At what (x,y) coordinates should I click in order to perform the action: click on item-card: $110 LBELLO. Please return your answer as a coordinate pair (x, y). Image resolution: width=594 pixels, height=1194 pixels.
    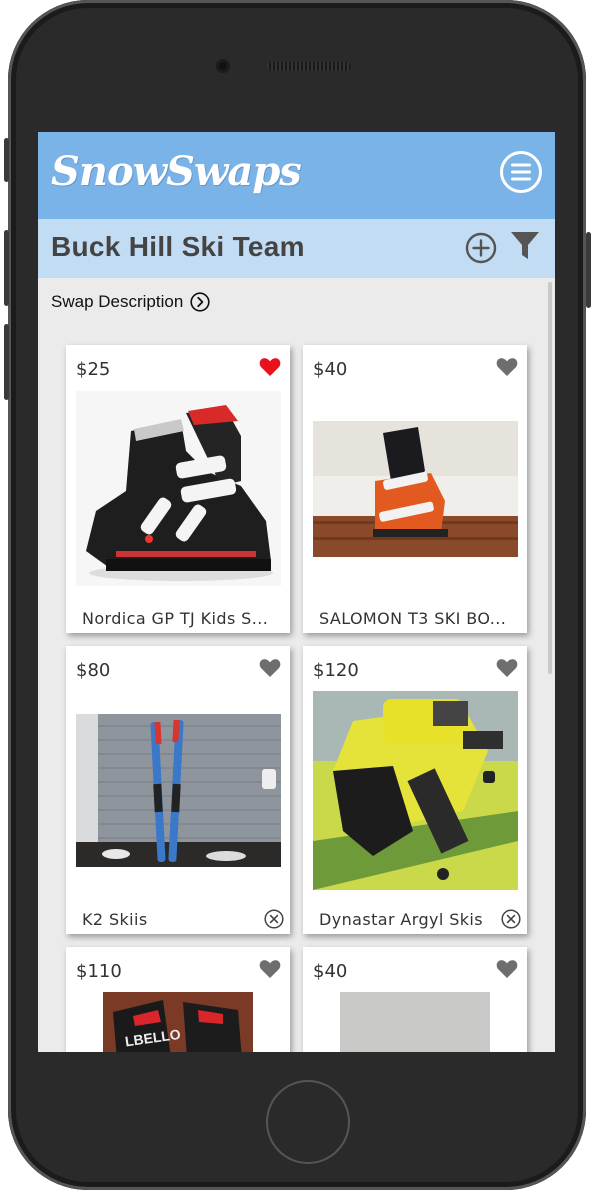
    Looking at the image, I should click on (178, 999).